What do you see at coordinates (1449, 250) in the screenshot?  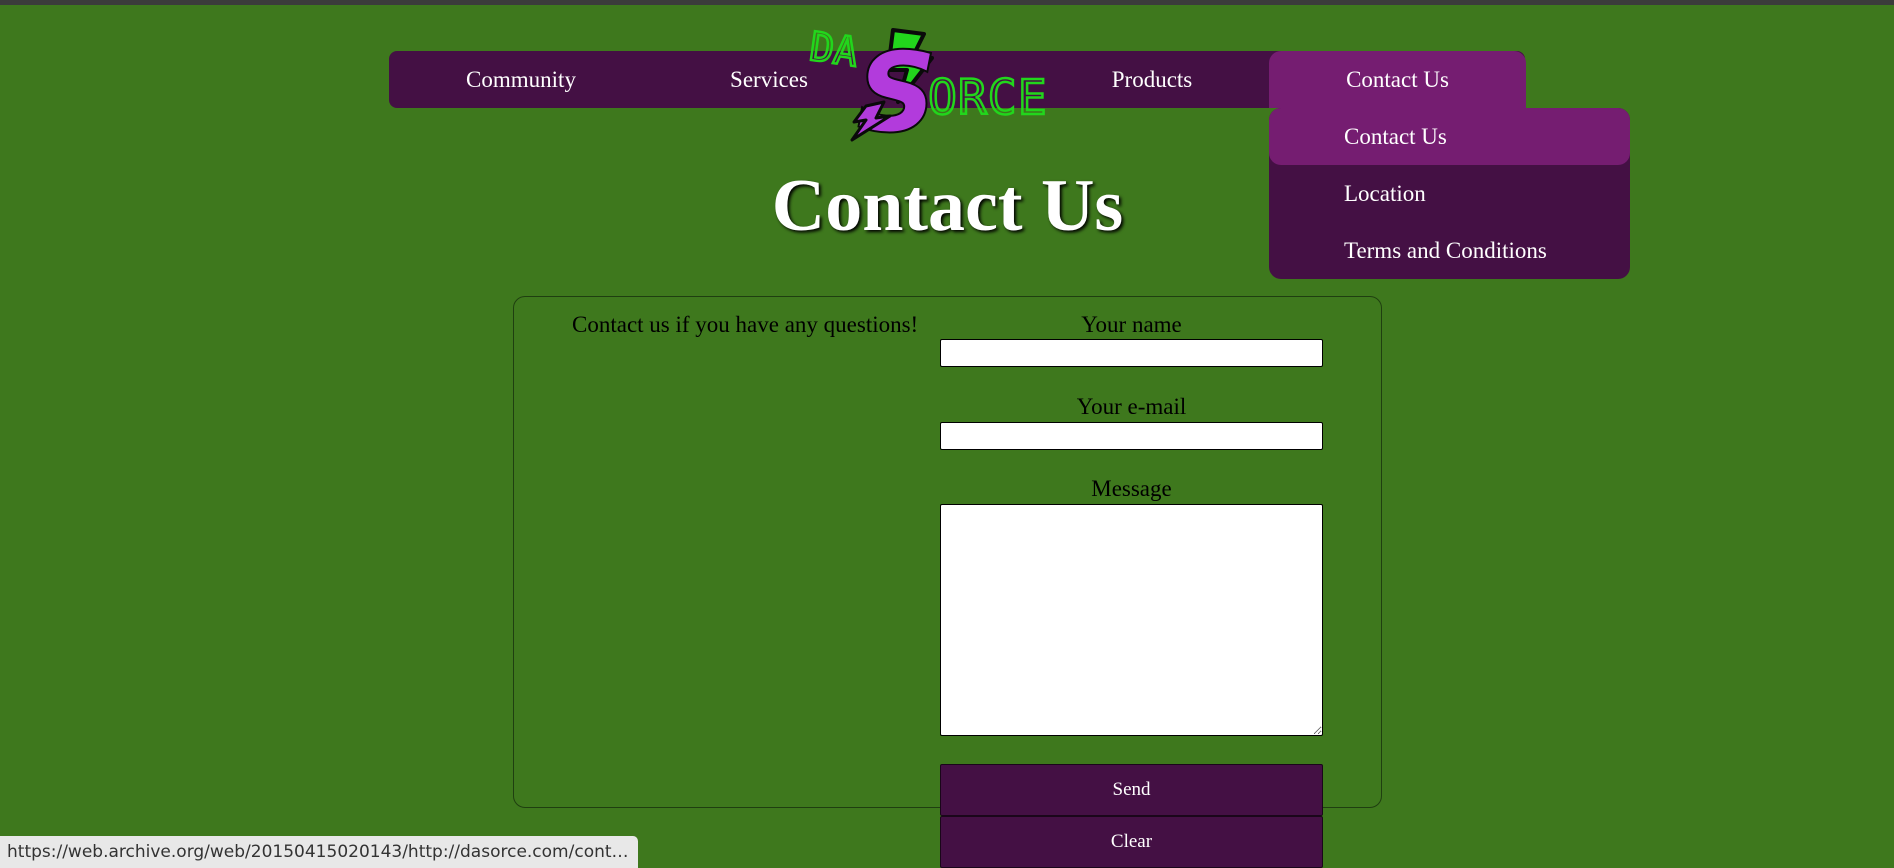 I see `dropdown-item-terms-and-conditions: Terms and Conditions` at bounding box center [1449, 250].